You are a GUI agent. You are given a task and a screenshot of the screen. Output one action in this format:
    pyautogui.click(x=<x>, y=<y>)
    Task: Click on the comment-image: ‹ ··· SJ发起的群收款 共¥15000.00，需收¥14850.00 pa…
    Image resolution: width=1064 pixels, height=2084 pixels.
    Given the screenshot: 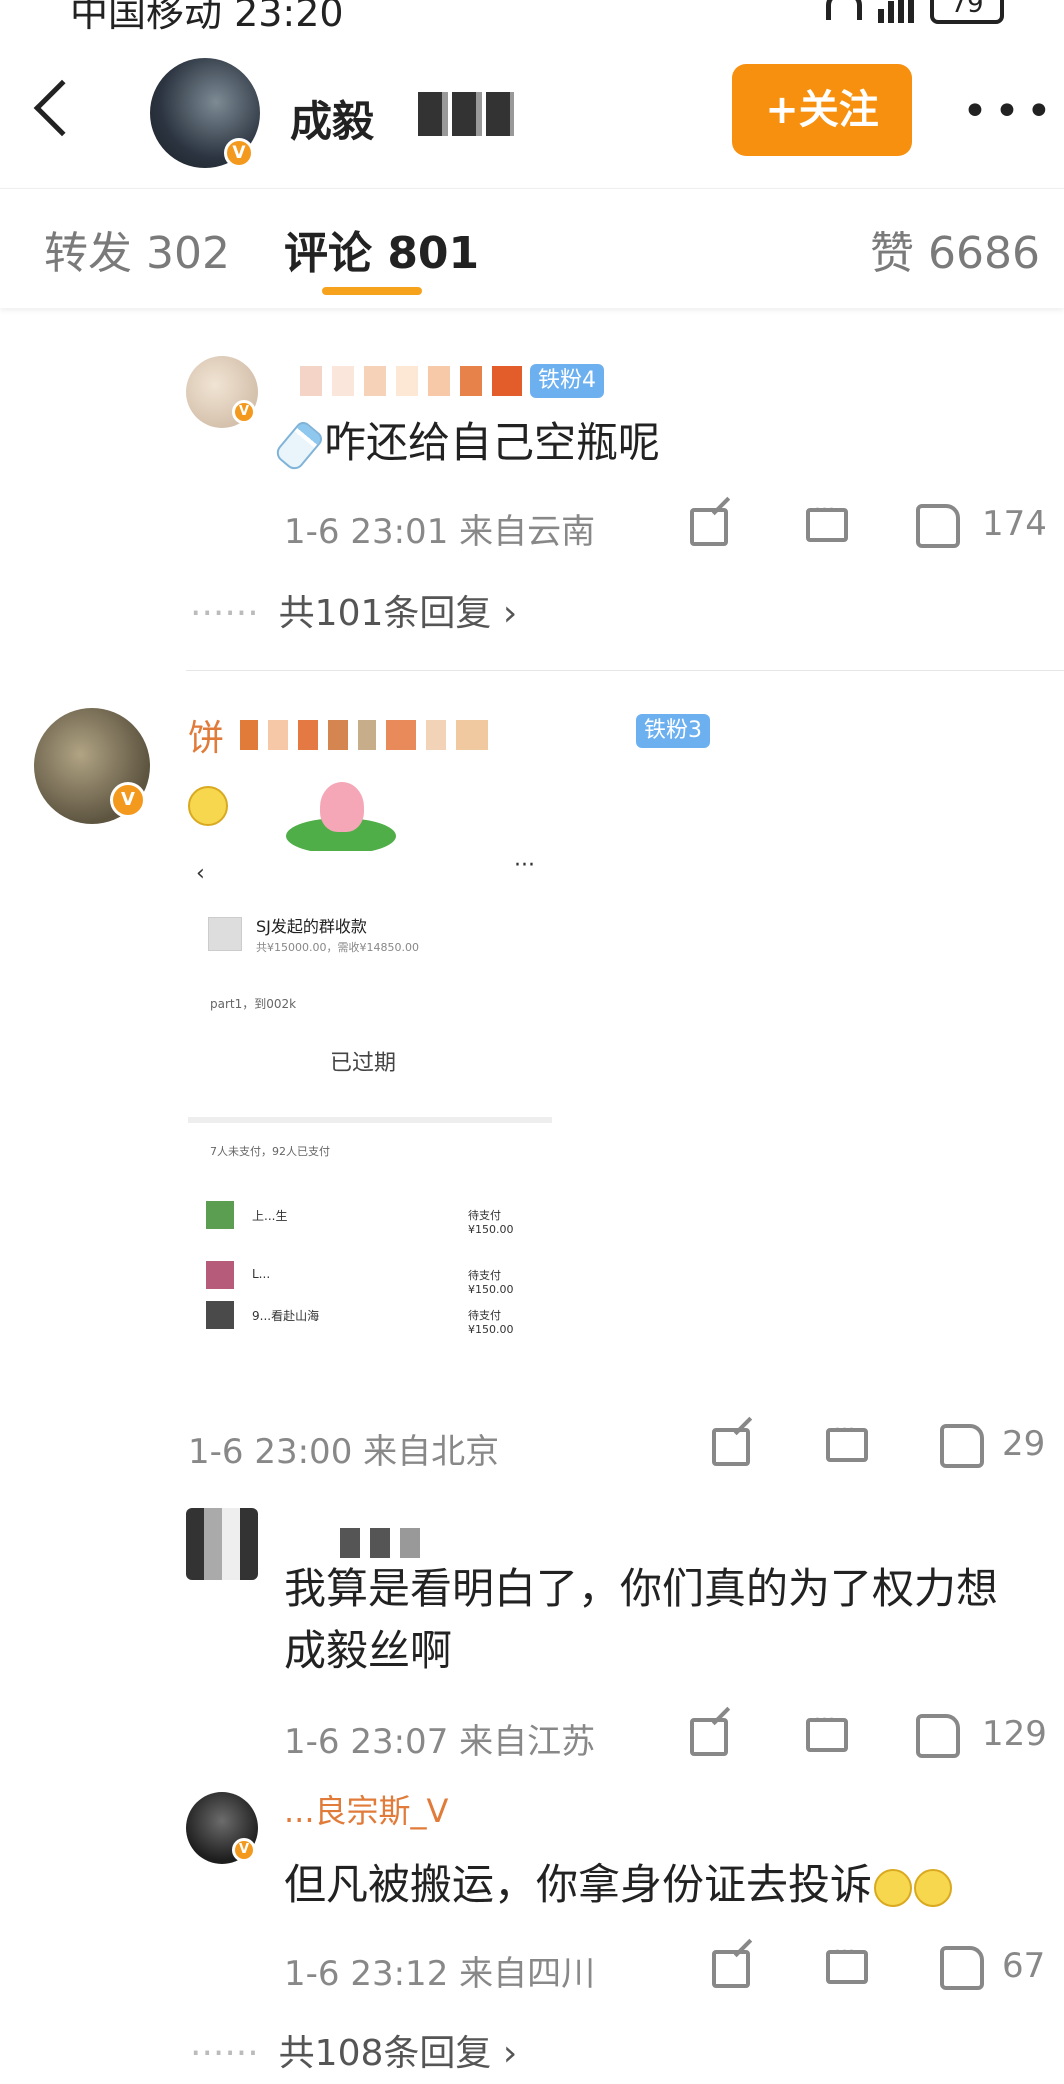 What is the action you would take?
    pyautogui.click(x=378, y=1101)
    